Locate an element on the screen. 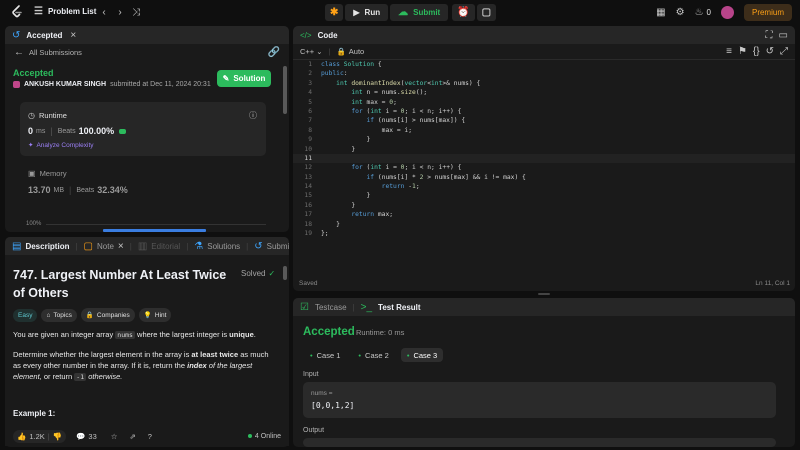  code-line: 18 } is located at coordinates (544, 224).